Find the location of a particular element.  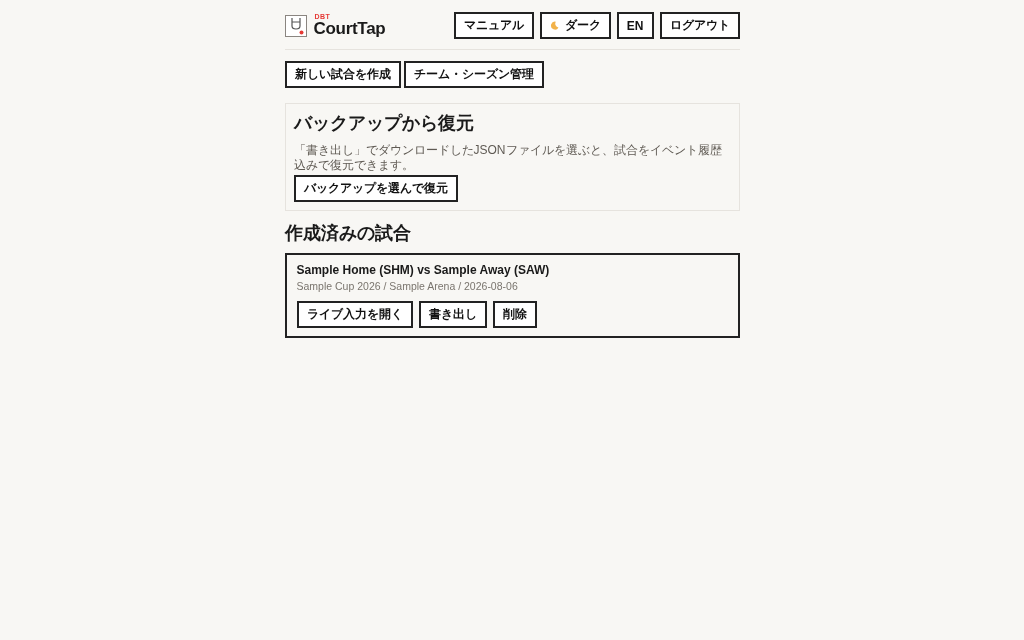

action-button: チーム・シーズン管理 is located at coordinates (473, 74).